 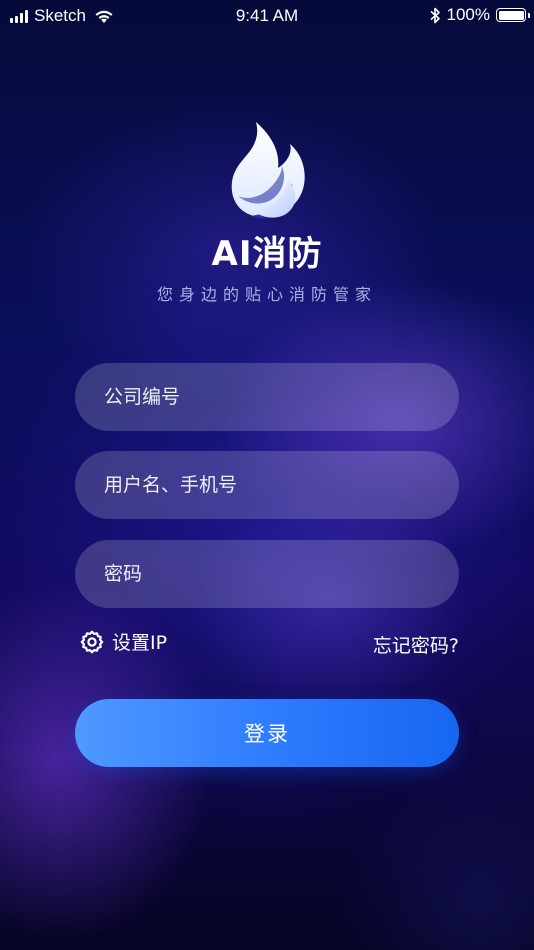 What do you see at coordinates (267, 254) in the screenshot?
I see `app-name: AI消防` at bounding box center [267, 254].